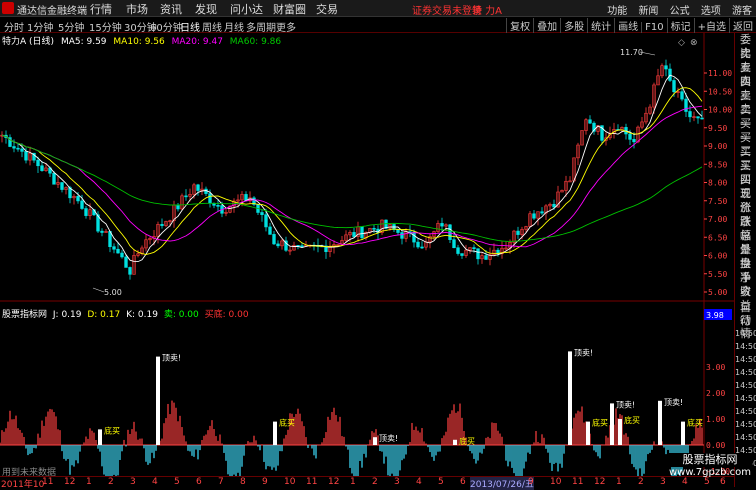 The height and width of the screenshot is (490, 756). What do you see at coordinates (190, 26) in the screenshot?
I see `period-daily: 日线` at bounding box center [190, 26].